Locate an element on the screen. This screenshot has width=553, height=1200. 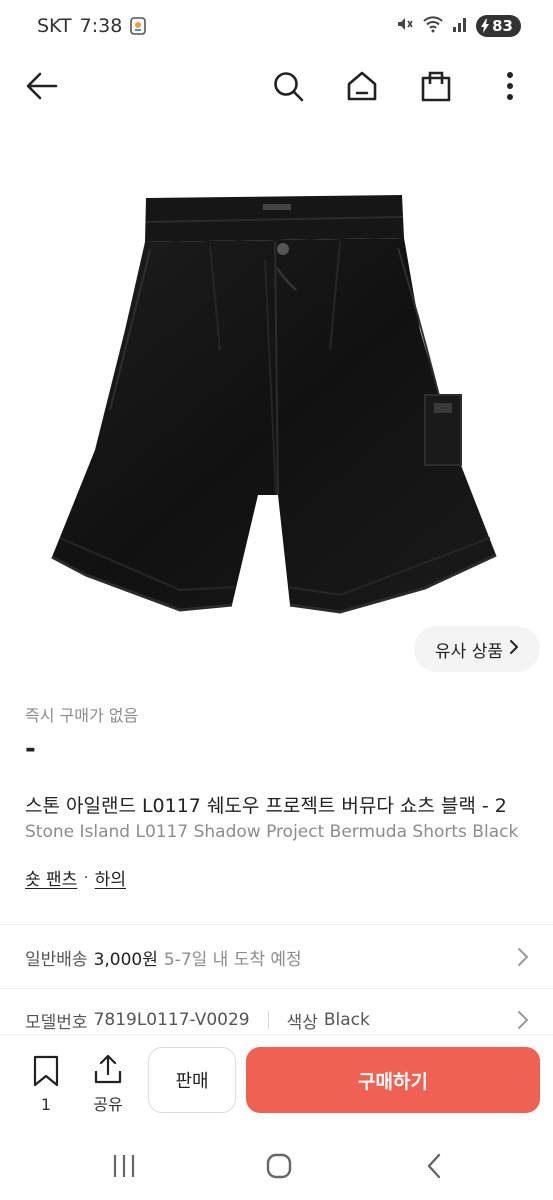
bookmark-icon is located at coordinates (46, 1073).